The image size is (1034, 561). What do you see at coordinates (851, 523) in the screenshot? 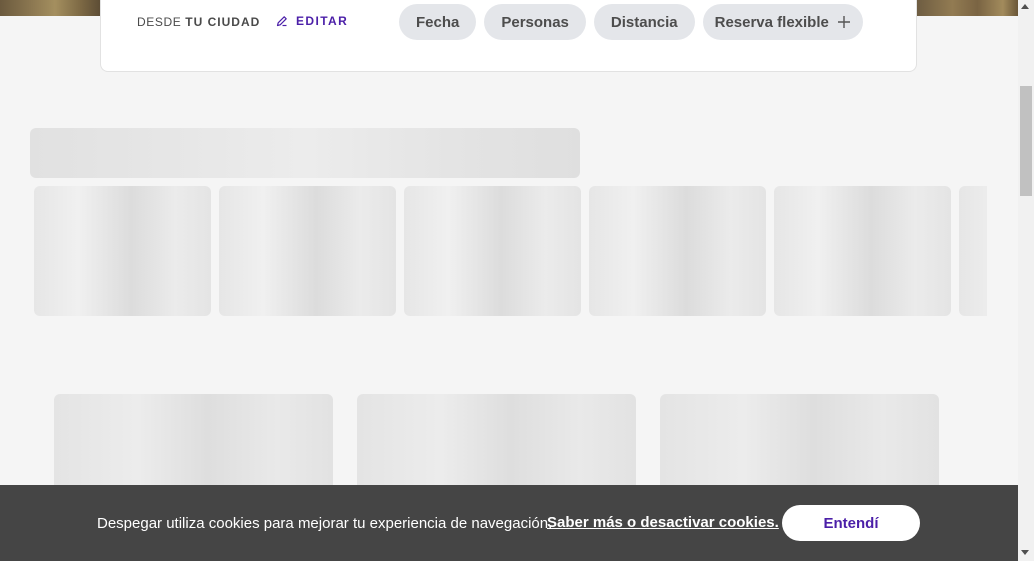
I see `cookie-accept-button: Entendí` at bounding box center [851, 523].